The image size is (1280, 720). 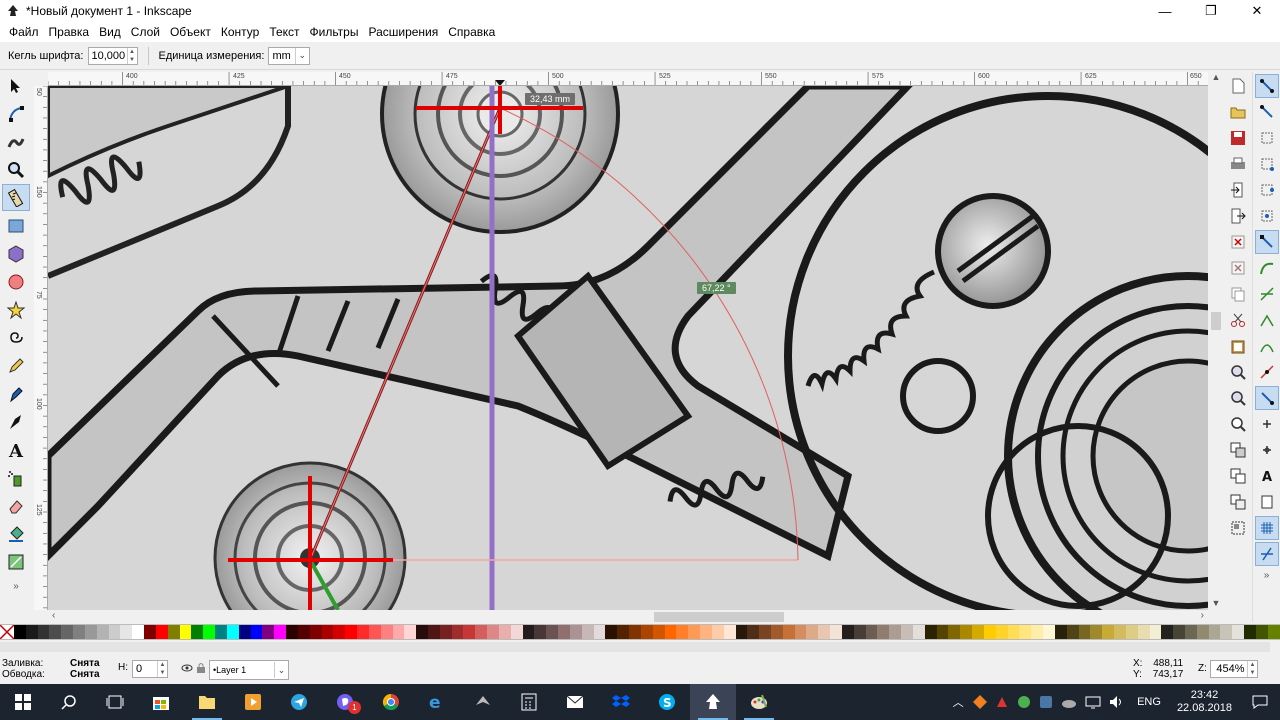 What do you see at coordinates (529, 702) in the screenshot?
I see `taskbar-calculator` at bounding box center [529, 702].